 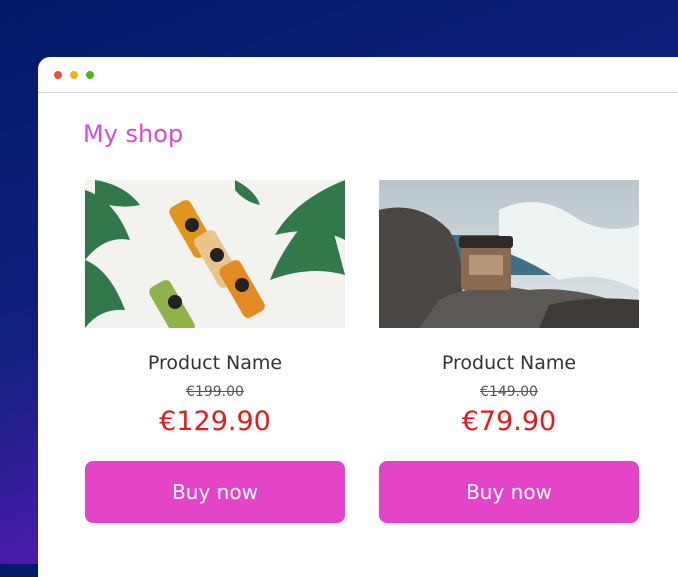 What do you see at coordinates (133, 134) in the screenshot?
I see `page-title: My shop` at bounding box center [133, 134].